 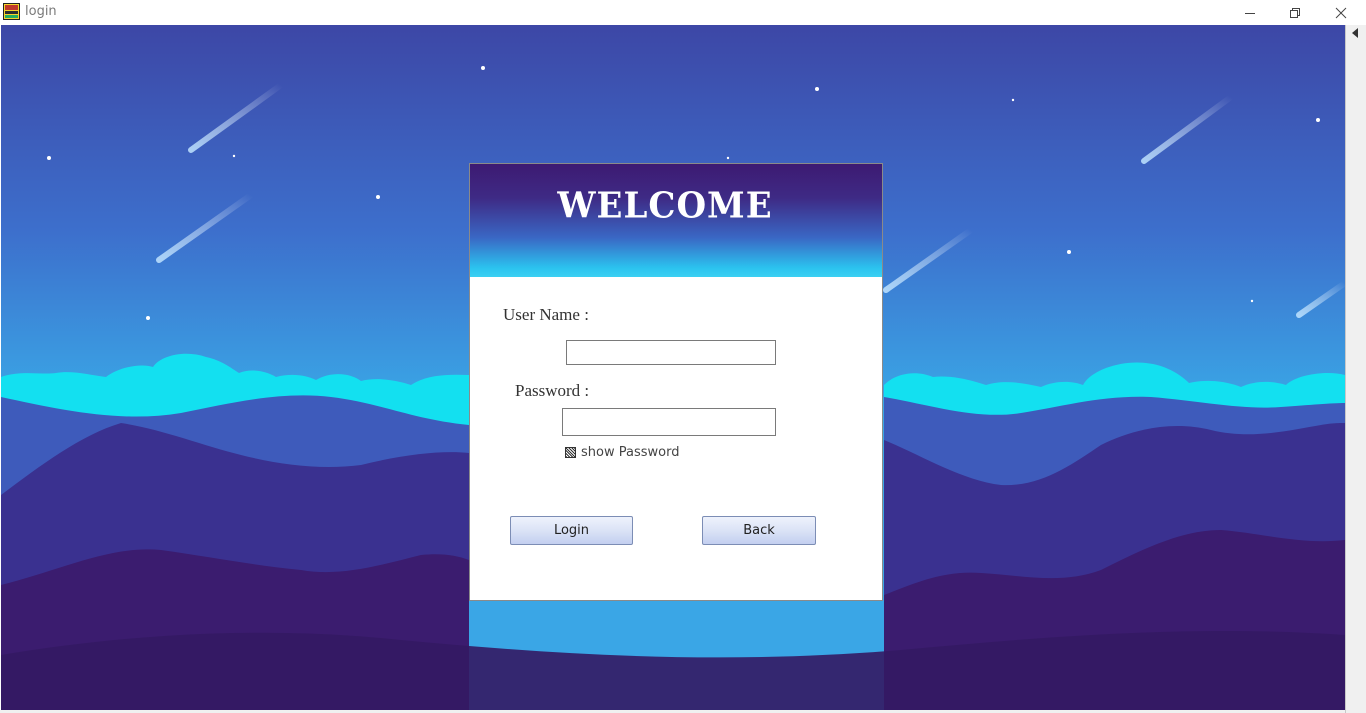 What do you see at coordinates (546, 314) in the screenshot?
I see `username-label: User Name :` at bounding box center [546, 314].